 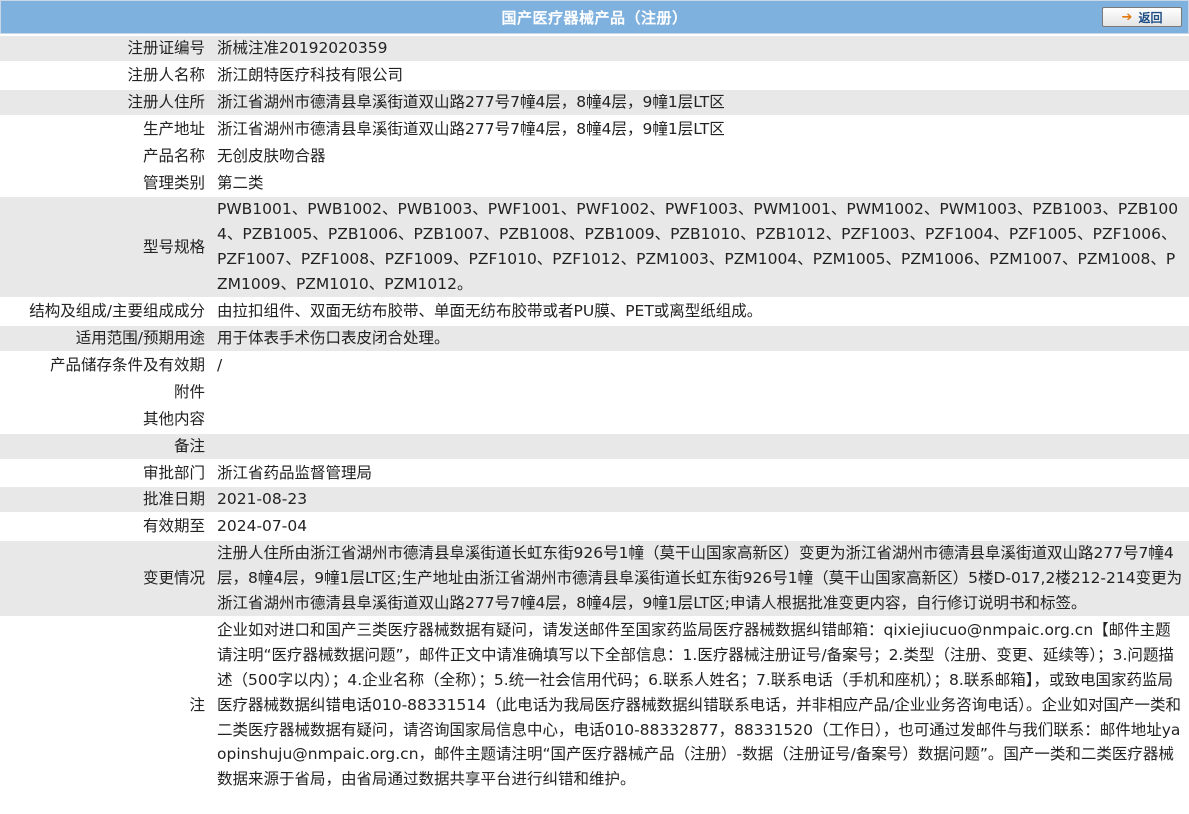 I want to click on row-department: 审批部门 浙江省药品监督管理局, so click(x=594, y=473).